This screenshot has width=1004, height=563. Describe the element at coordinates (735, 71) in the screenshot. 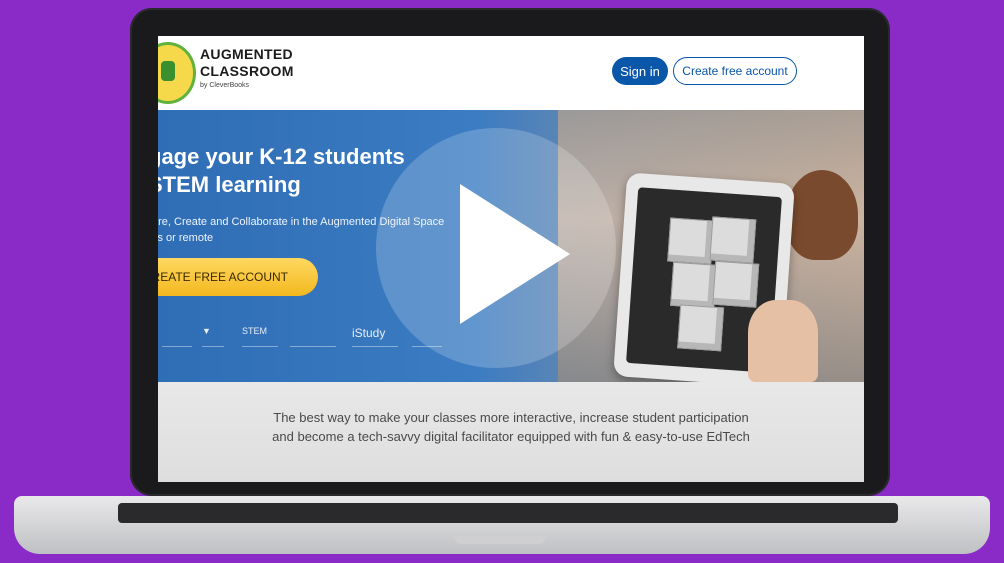

I see `create-account-button: Create free account` at that location.